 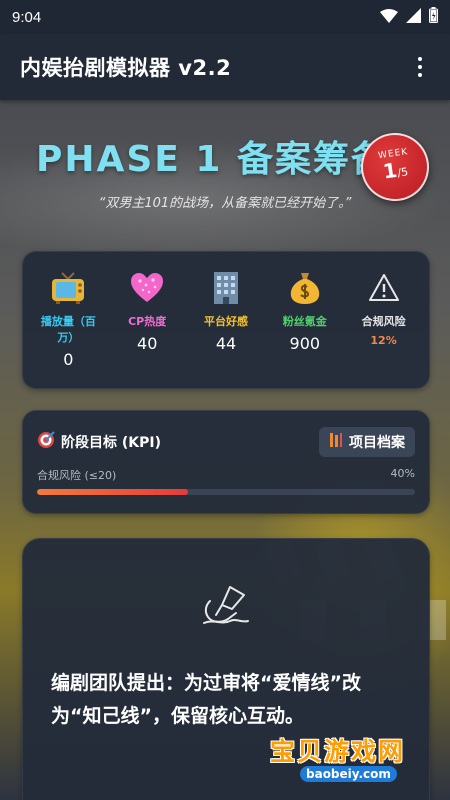 What do you see at coordinates (147, 321) in the screenshot?
I see `stat-cp-heat-label: CP热度` at bounding box center [147, 321].